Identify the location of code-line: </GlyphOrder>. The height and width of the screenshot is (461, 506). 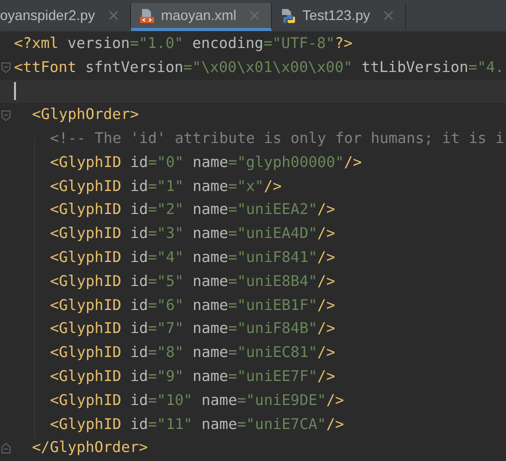
(90, 448).